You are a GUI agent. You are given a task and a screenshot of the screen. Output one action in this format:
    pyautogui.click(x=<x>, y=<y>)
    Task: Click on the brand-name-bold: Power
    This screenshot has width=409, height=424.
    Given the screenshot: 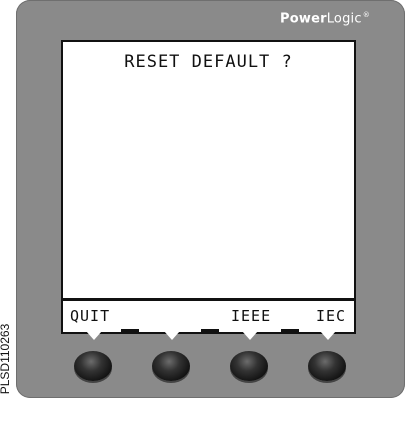 What is the action you would take?
    pyautogui.click(x=303, y=19)
    